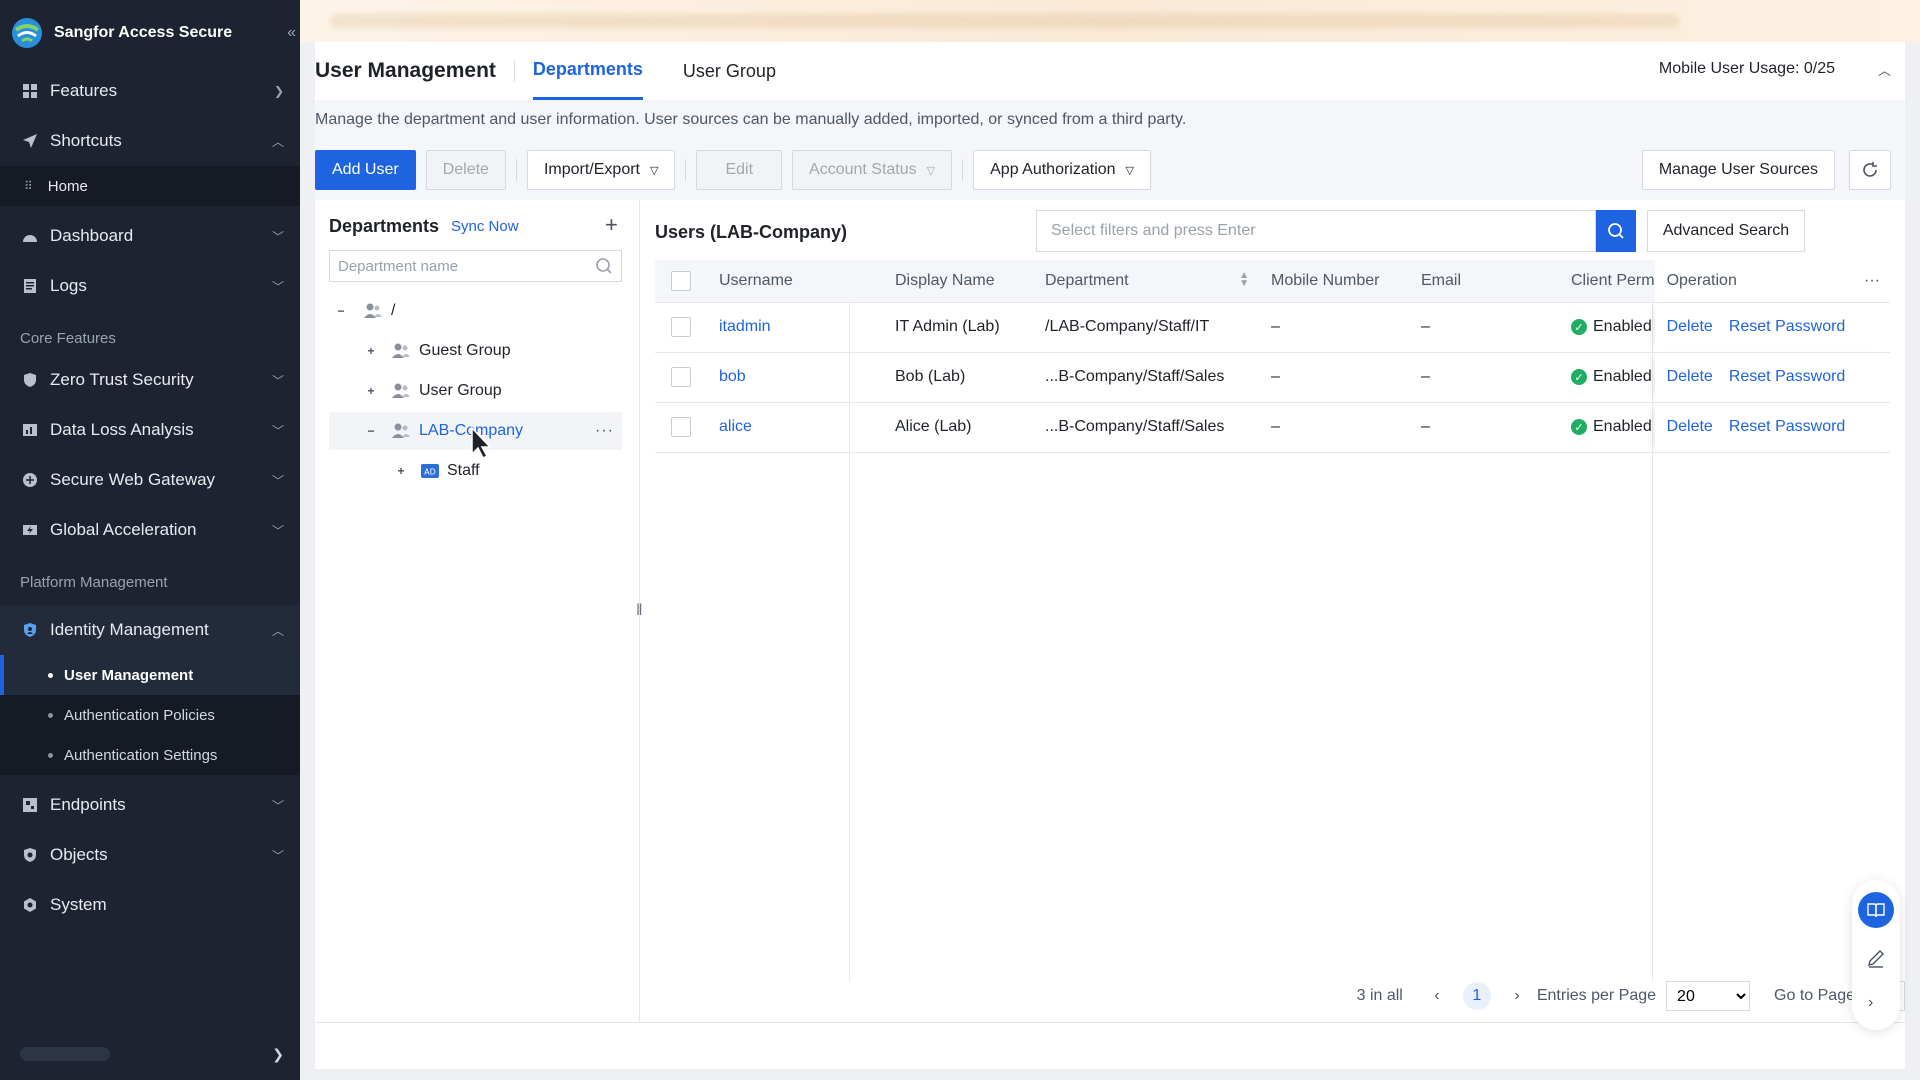  Describe the element at coordinates (1146, 281) in the screenshot. I see `col-department: Department ▲ ▼` at that location.